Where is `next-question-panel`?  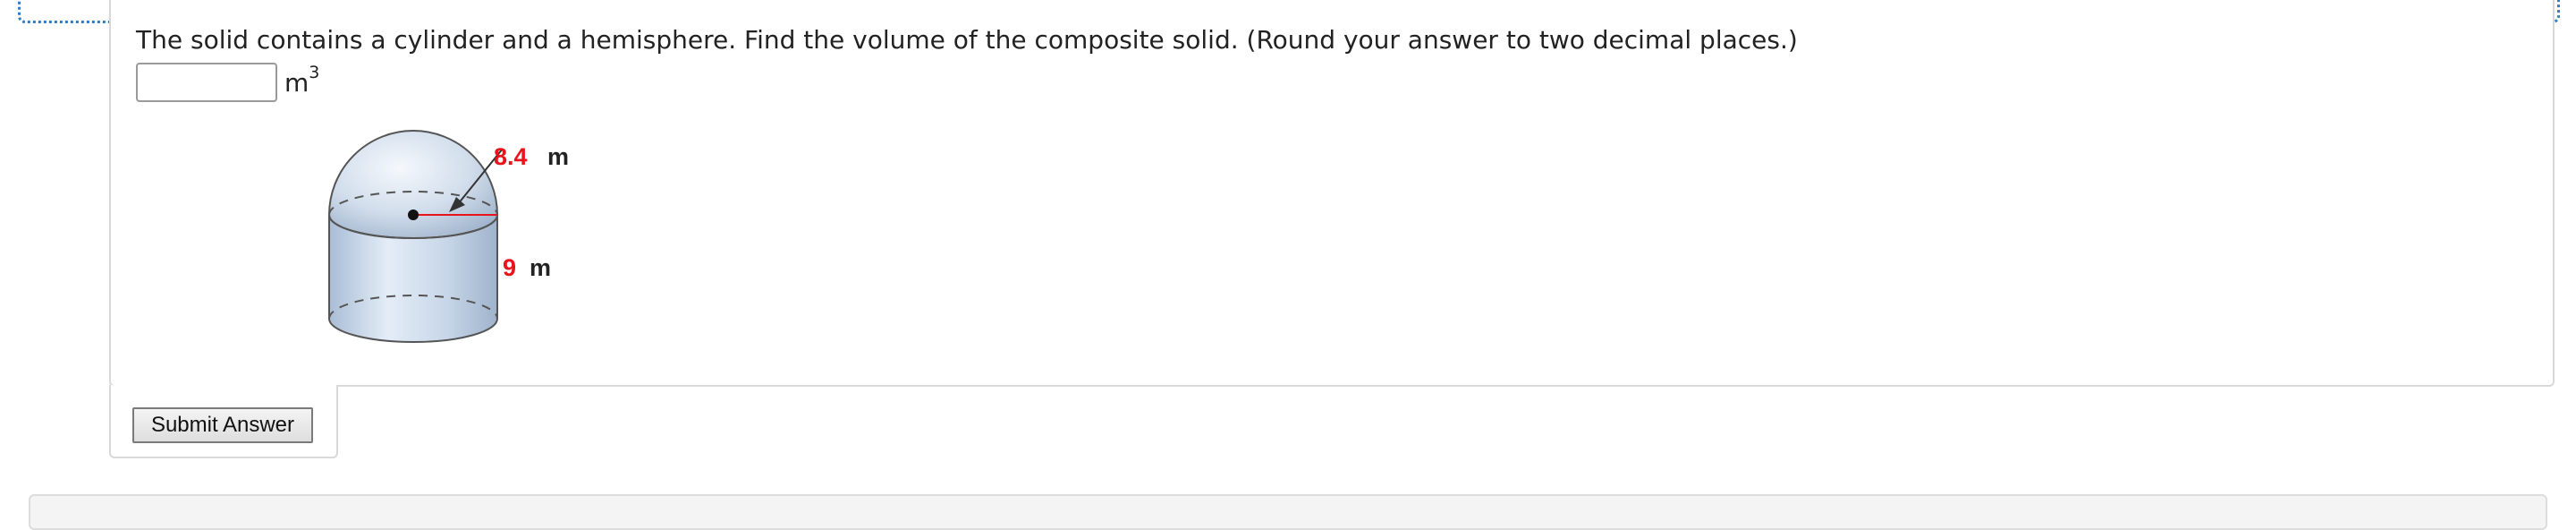
next-question-panel is located at coordinates (1288, 512).